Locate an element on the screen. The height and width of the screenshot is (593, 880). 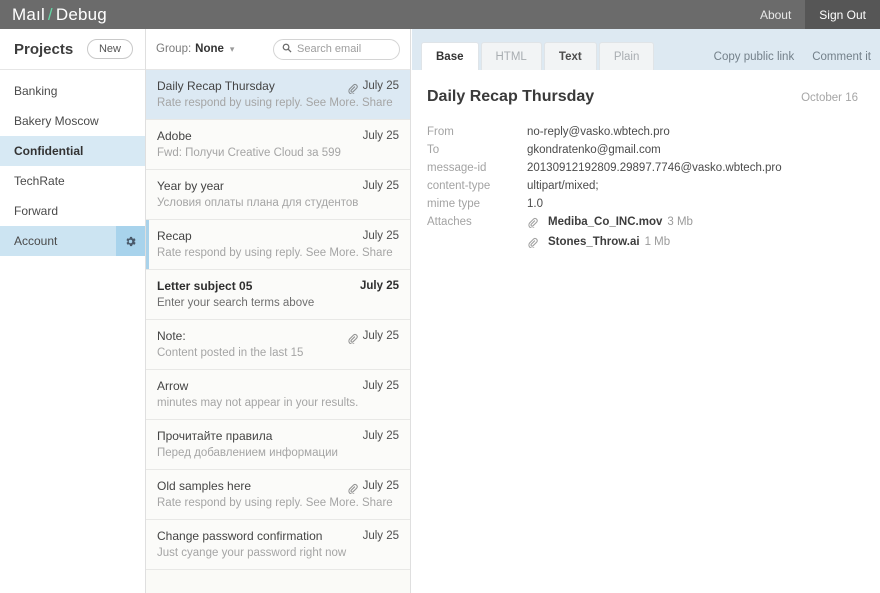
detail-action-links: Copy public link Comment it is located at coordinates (792, 60).